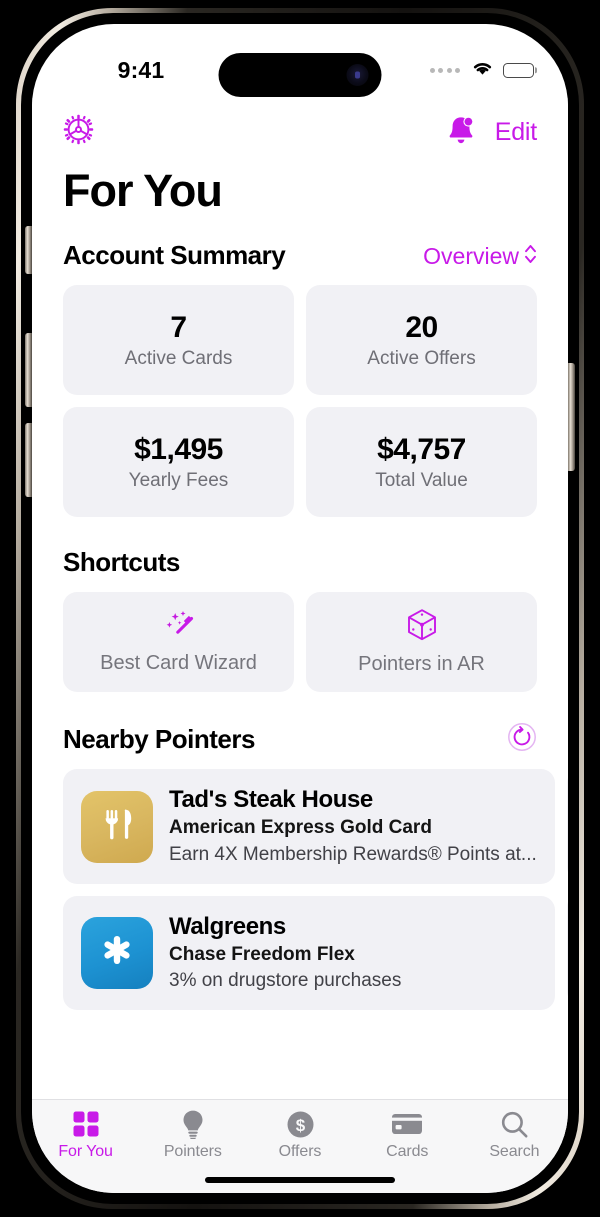  Describe the element at coordinates (300, 1180) in the screenshot. I see `home-indicator` at that location.